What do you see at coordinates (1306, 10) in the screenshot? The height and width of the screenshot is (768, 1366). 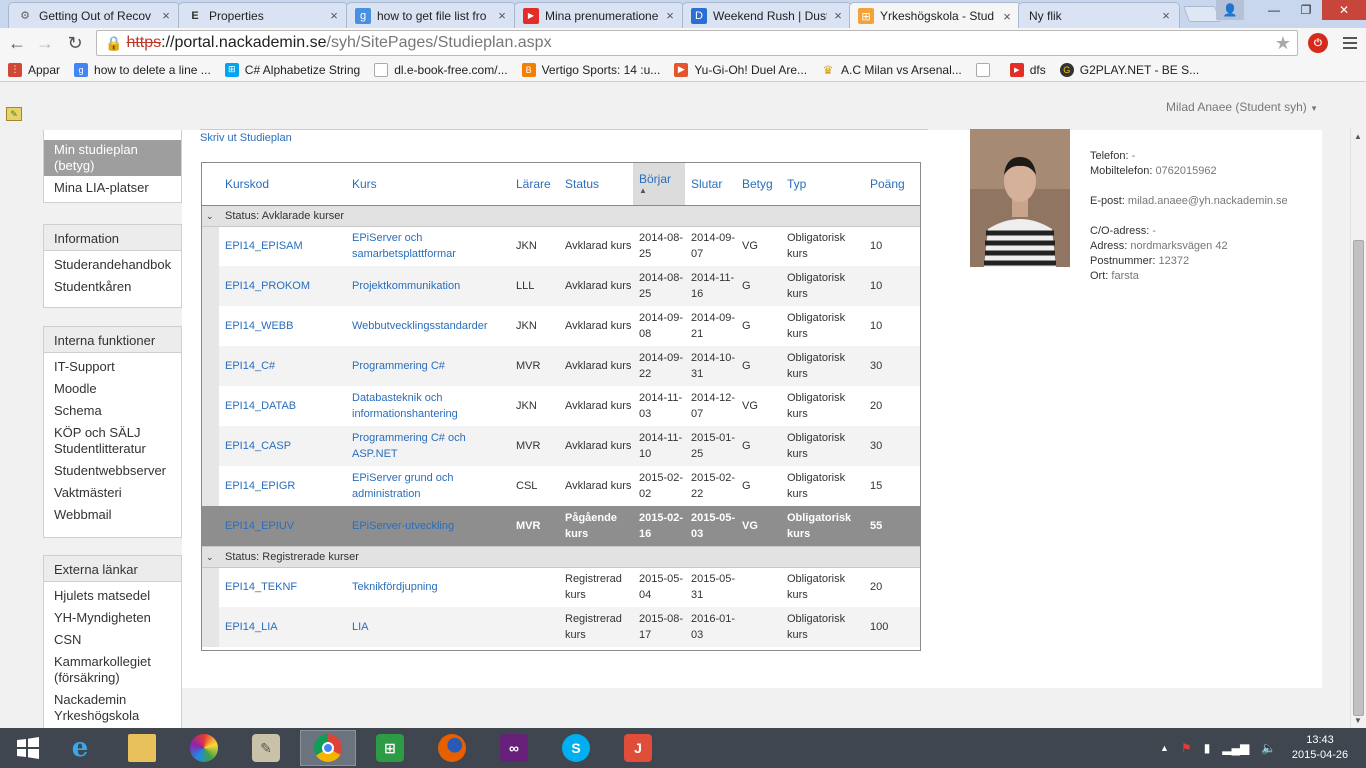 I see `maximize-button: ❐` at bounding box center [1306, 10].